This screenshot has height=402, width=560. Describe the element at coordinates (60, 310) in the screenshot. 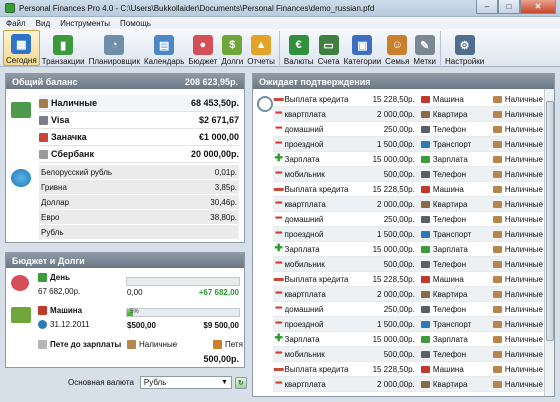

I see `budget-car-row: Машина` at that location.